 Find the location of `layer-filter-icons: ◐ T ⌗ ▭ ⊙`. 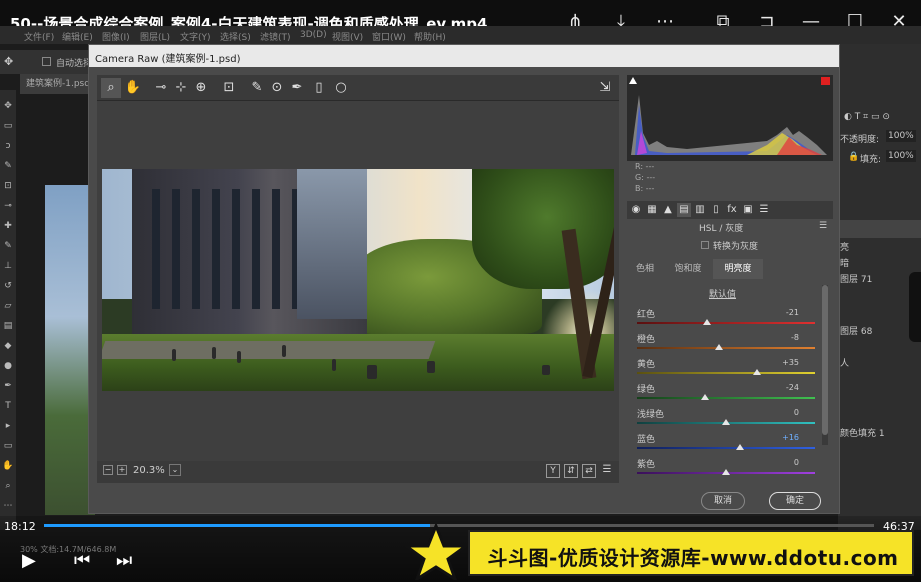

layer-filter-icons: ◐ T ⌗ ▭ ⊙ is located at coordinates (867, 117).